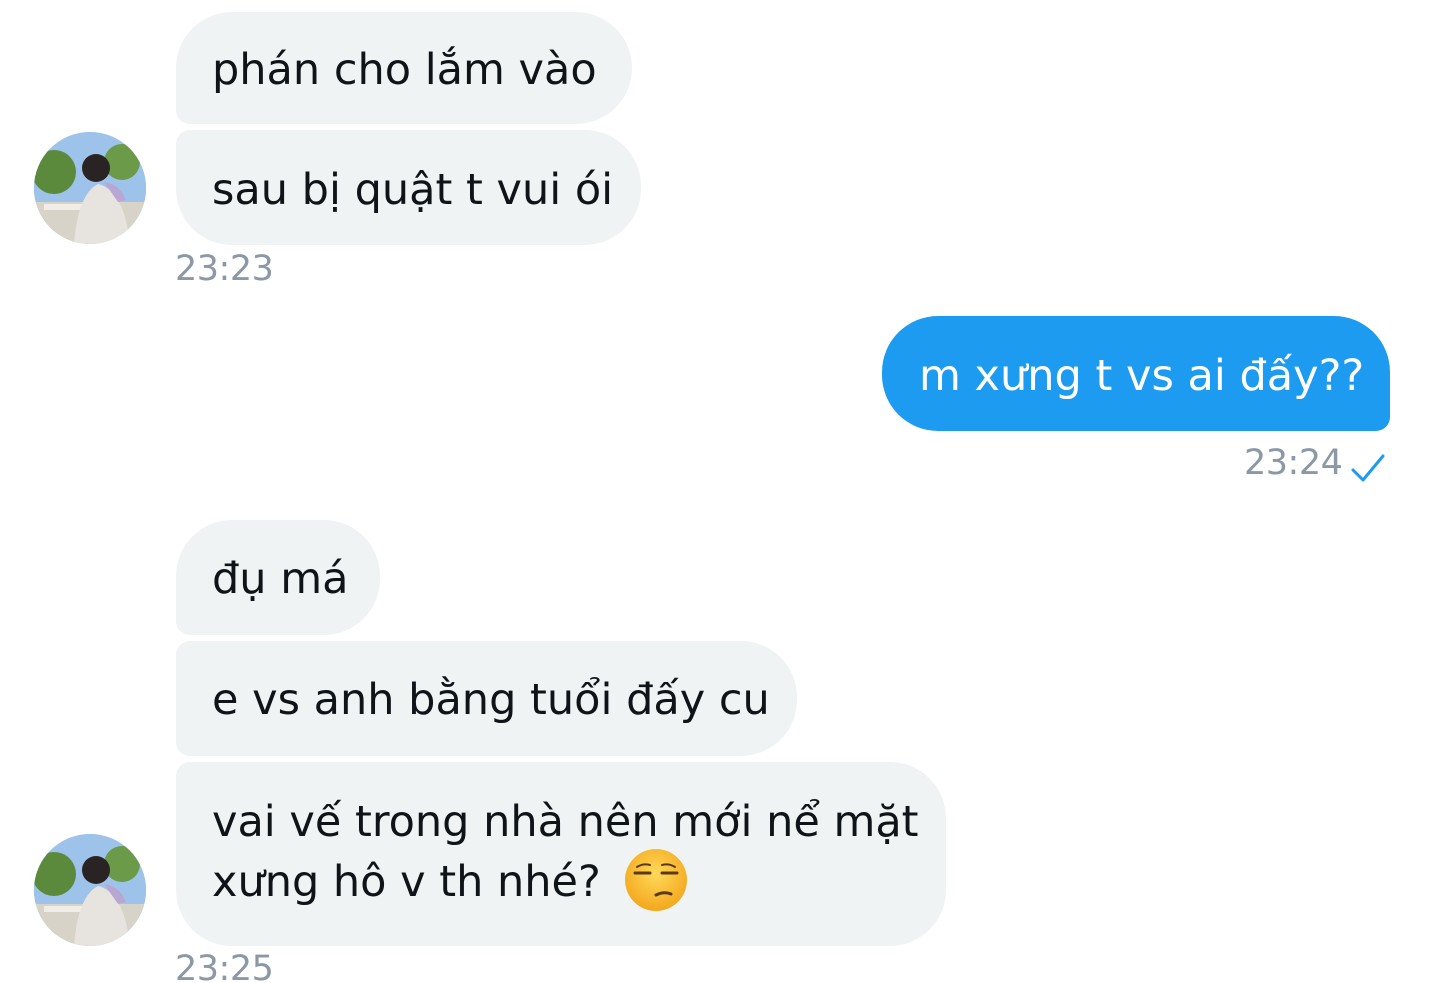  I want to click on message-text-line-with-emoji: xưng hô v th nhé?, so click(561, 880).